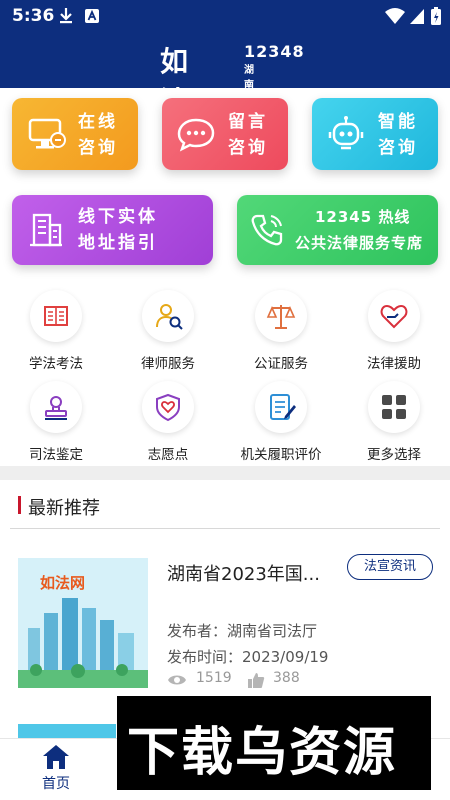 This screenshot has height=800, width=450. I want to click on message-consult-line2: 咨询, so click(248, 148).